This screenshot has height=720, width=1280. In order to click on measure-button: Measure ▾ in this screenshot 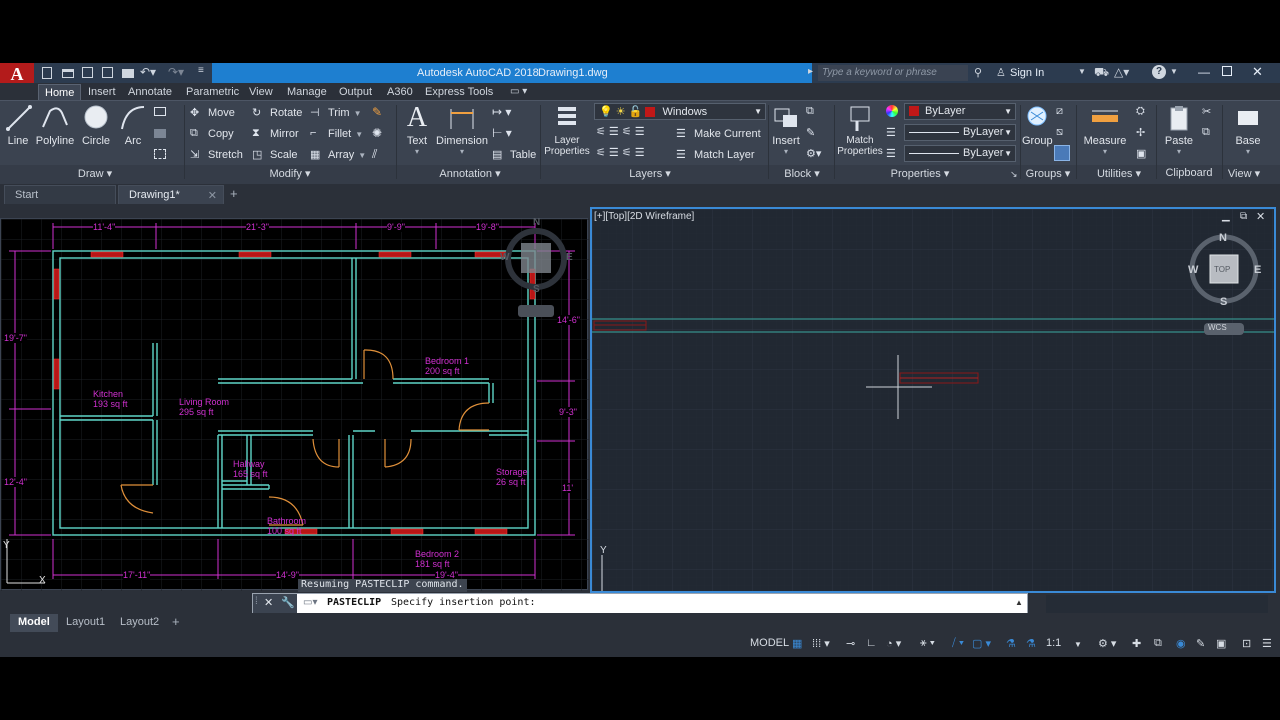, I will do `click(1105, 129)`.